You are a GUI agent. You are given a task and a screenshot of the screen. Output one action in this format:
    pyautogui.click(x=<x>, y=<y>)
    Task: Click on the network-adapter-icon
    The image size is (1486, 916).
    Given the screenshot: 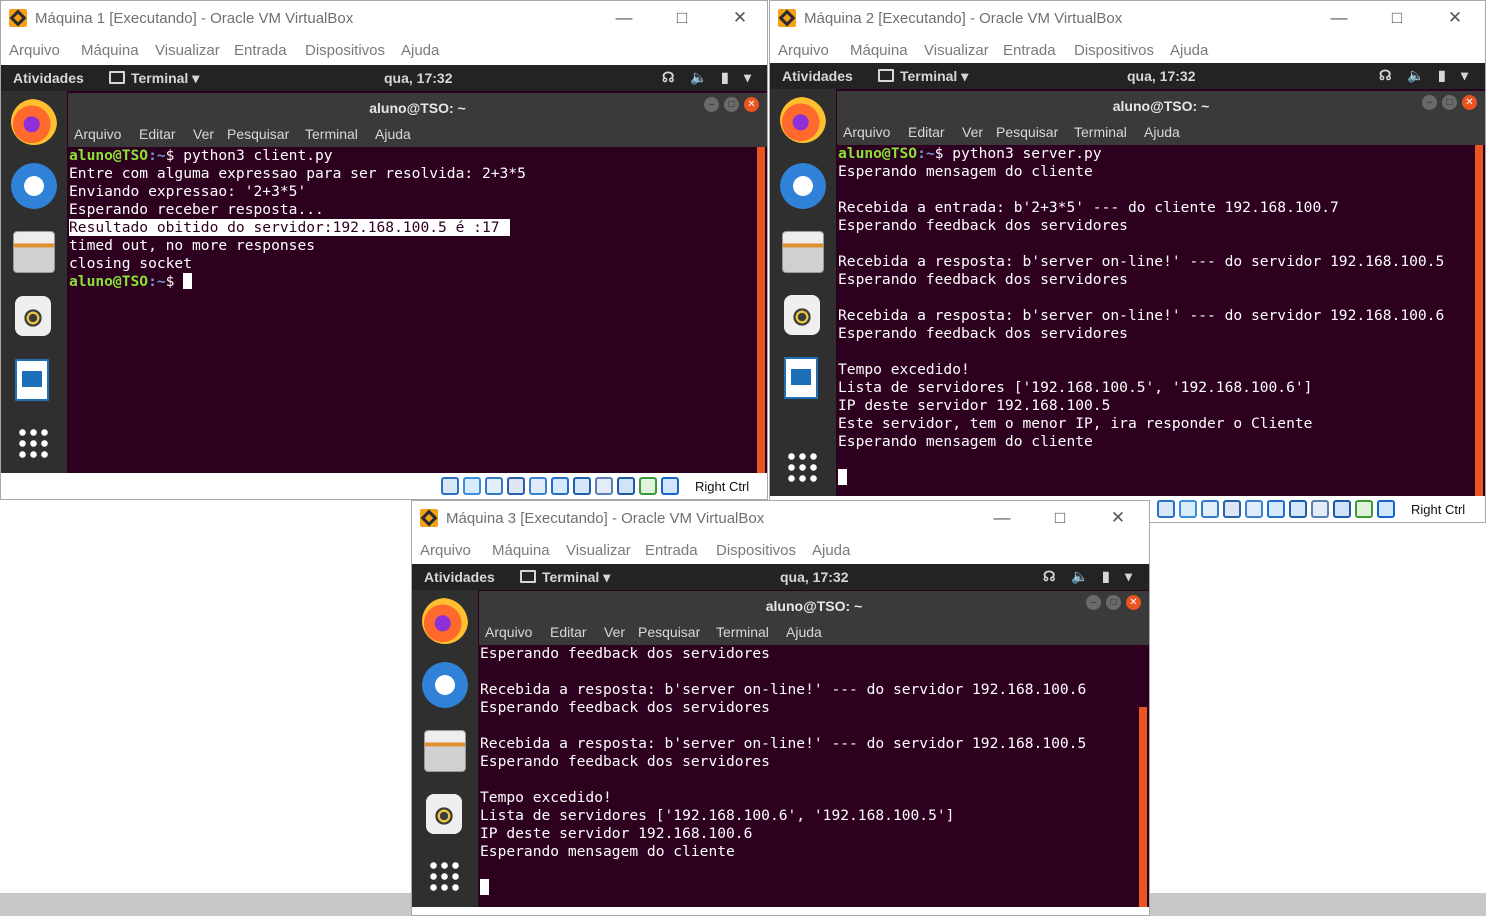 What is the action you would take?
    pyautogui.click(x=494, y=486)
    